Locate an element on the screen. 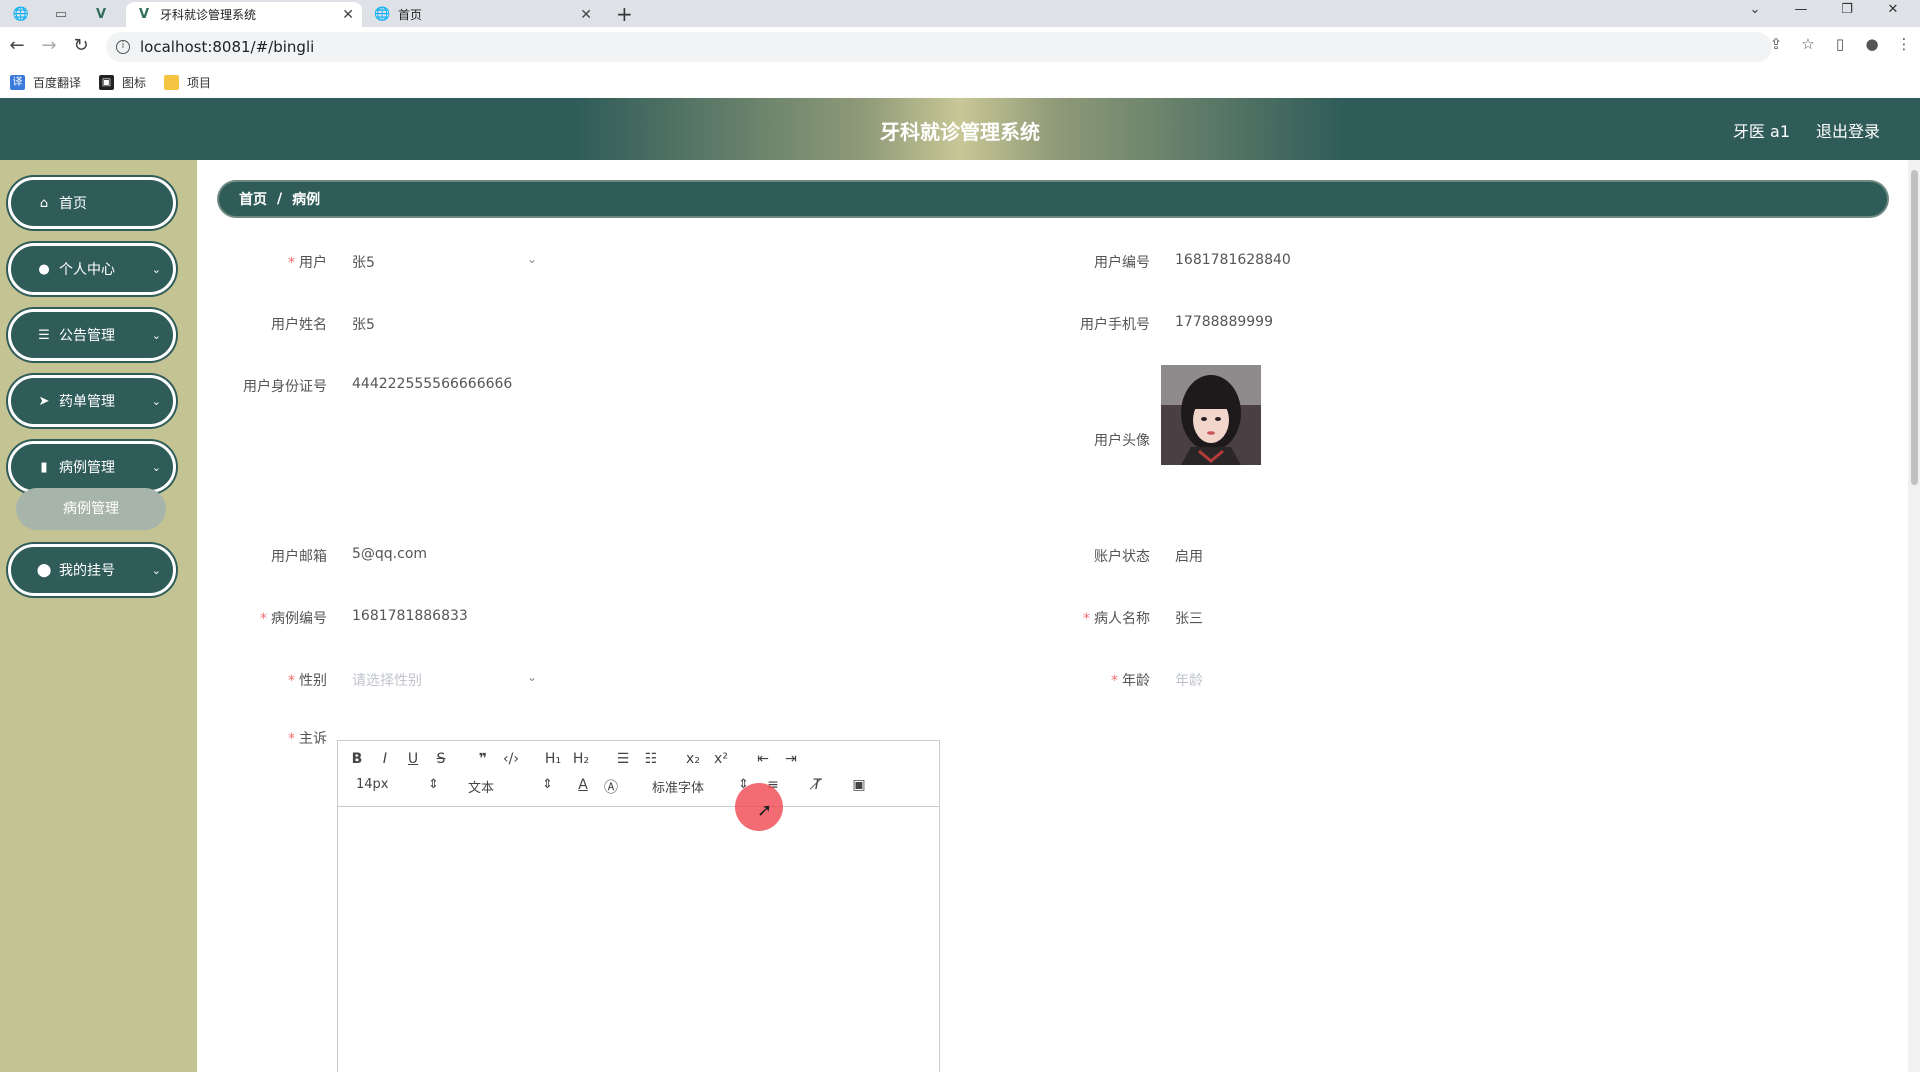  folder-icon is located at coordinates (172, 82).